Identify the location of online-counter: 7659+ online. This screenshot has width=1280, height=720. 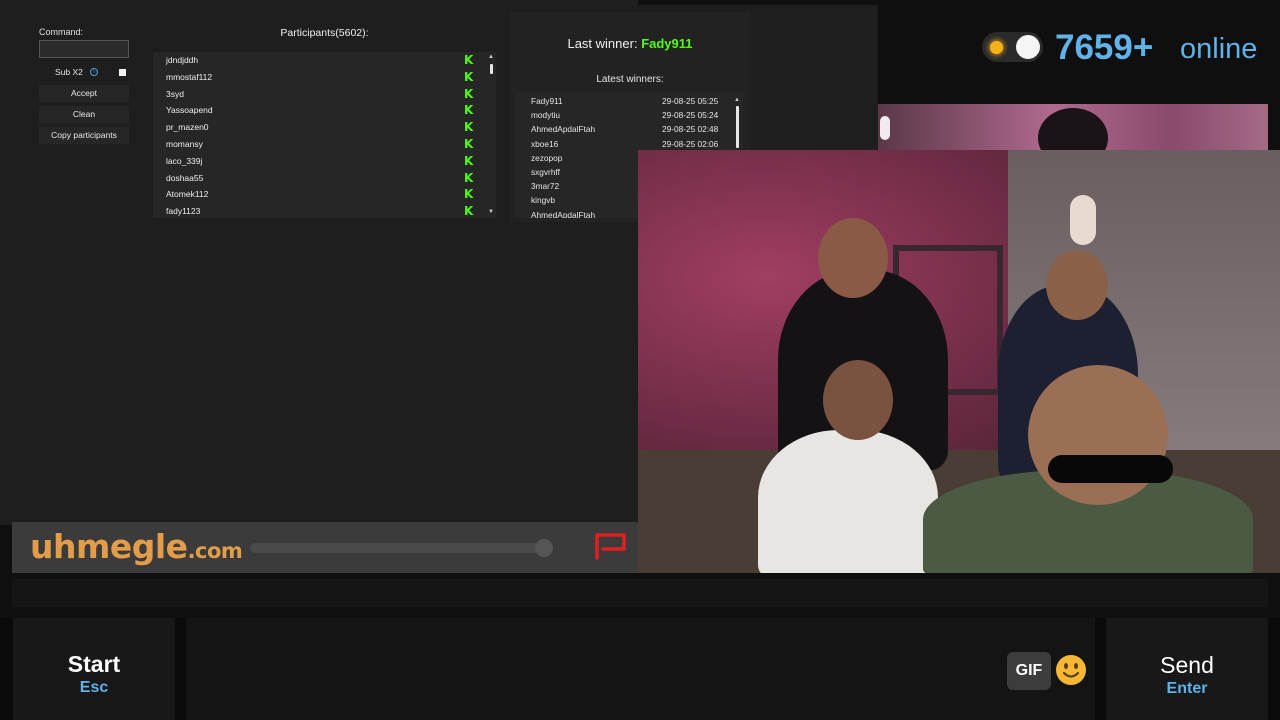
(1125, 48).